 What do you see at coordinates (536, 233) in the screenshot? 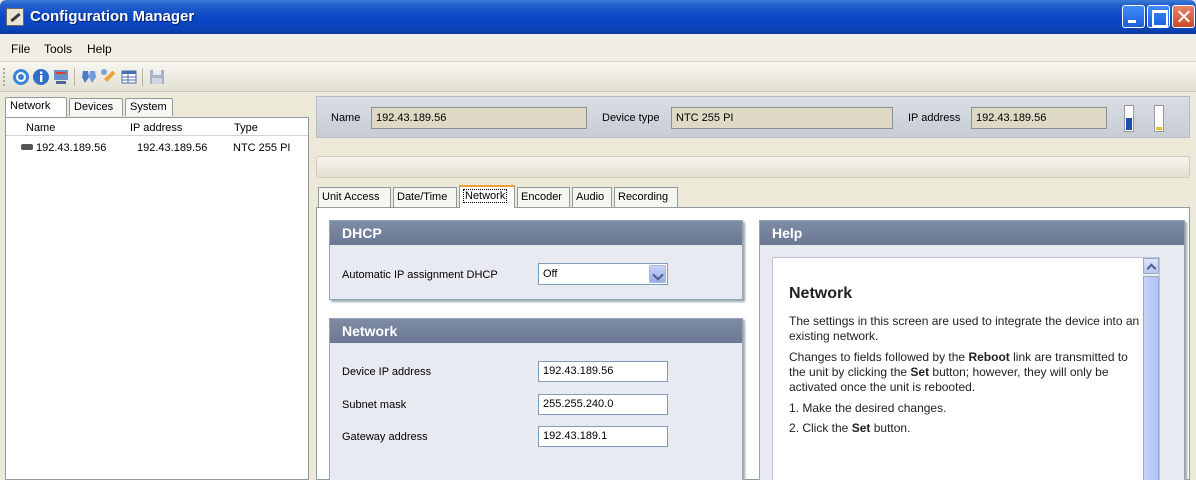
I see `dhcp-section-title: DHCP` at bounding box center [536, 233].